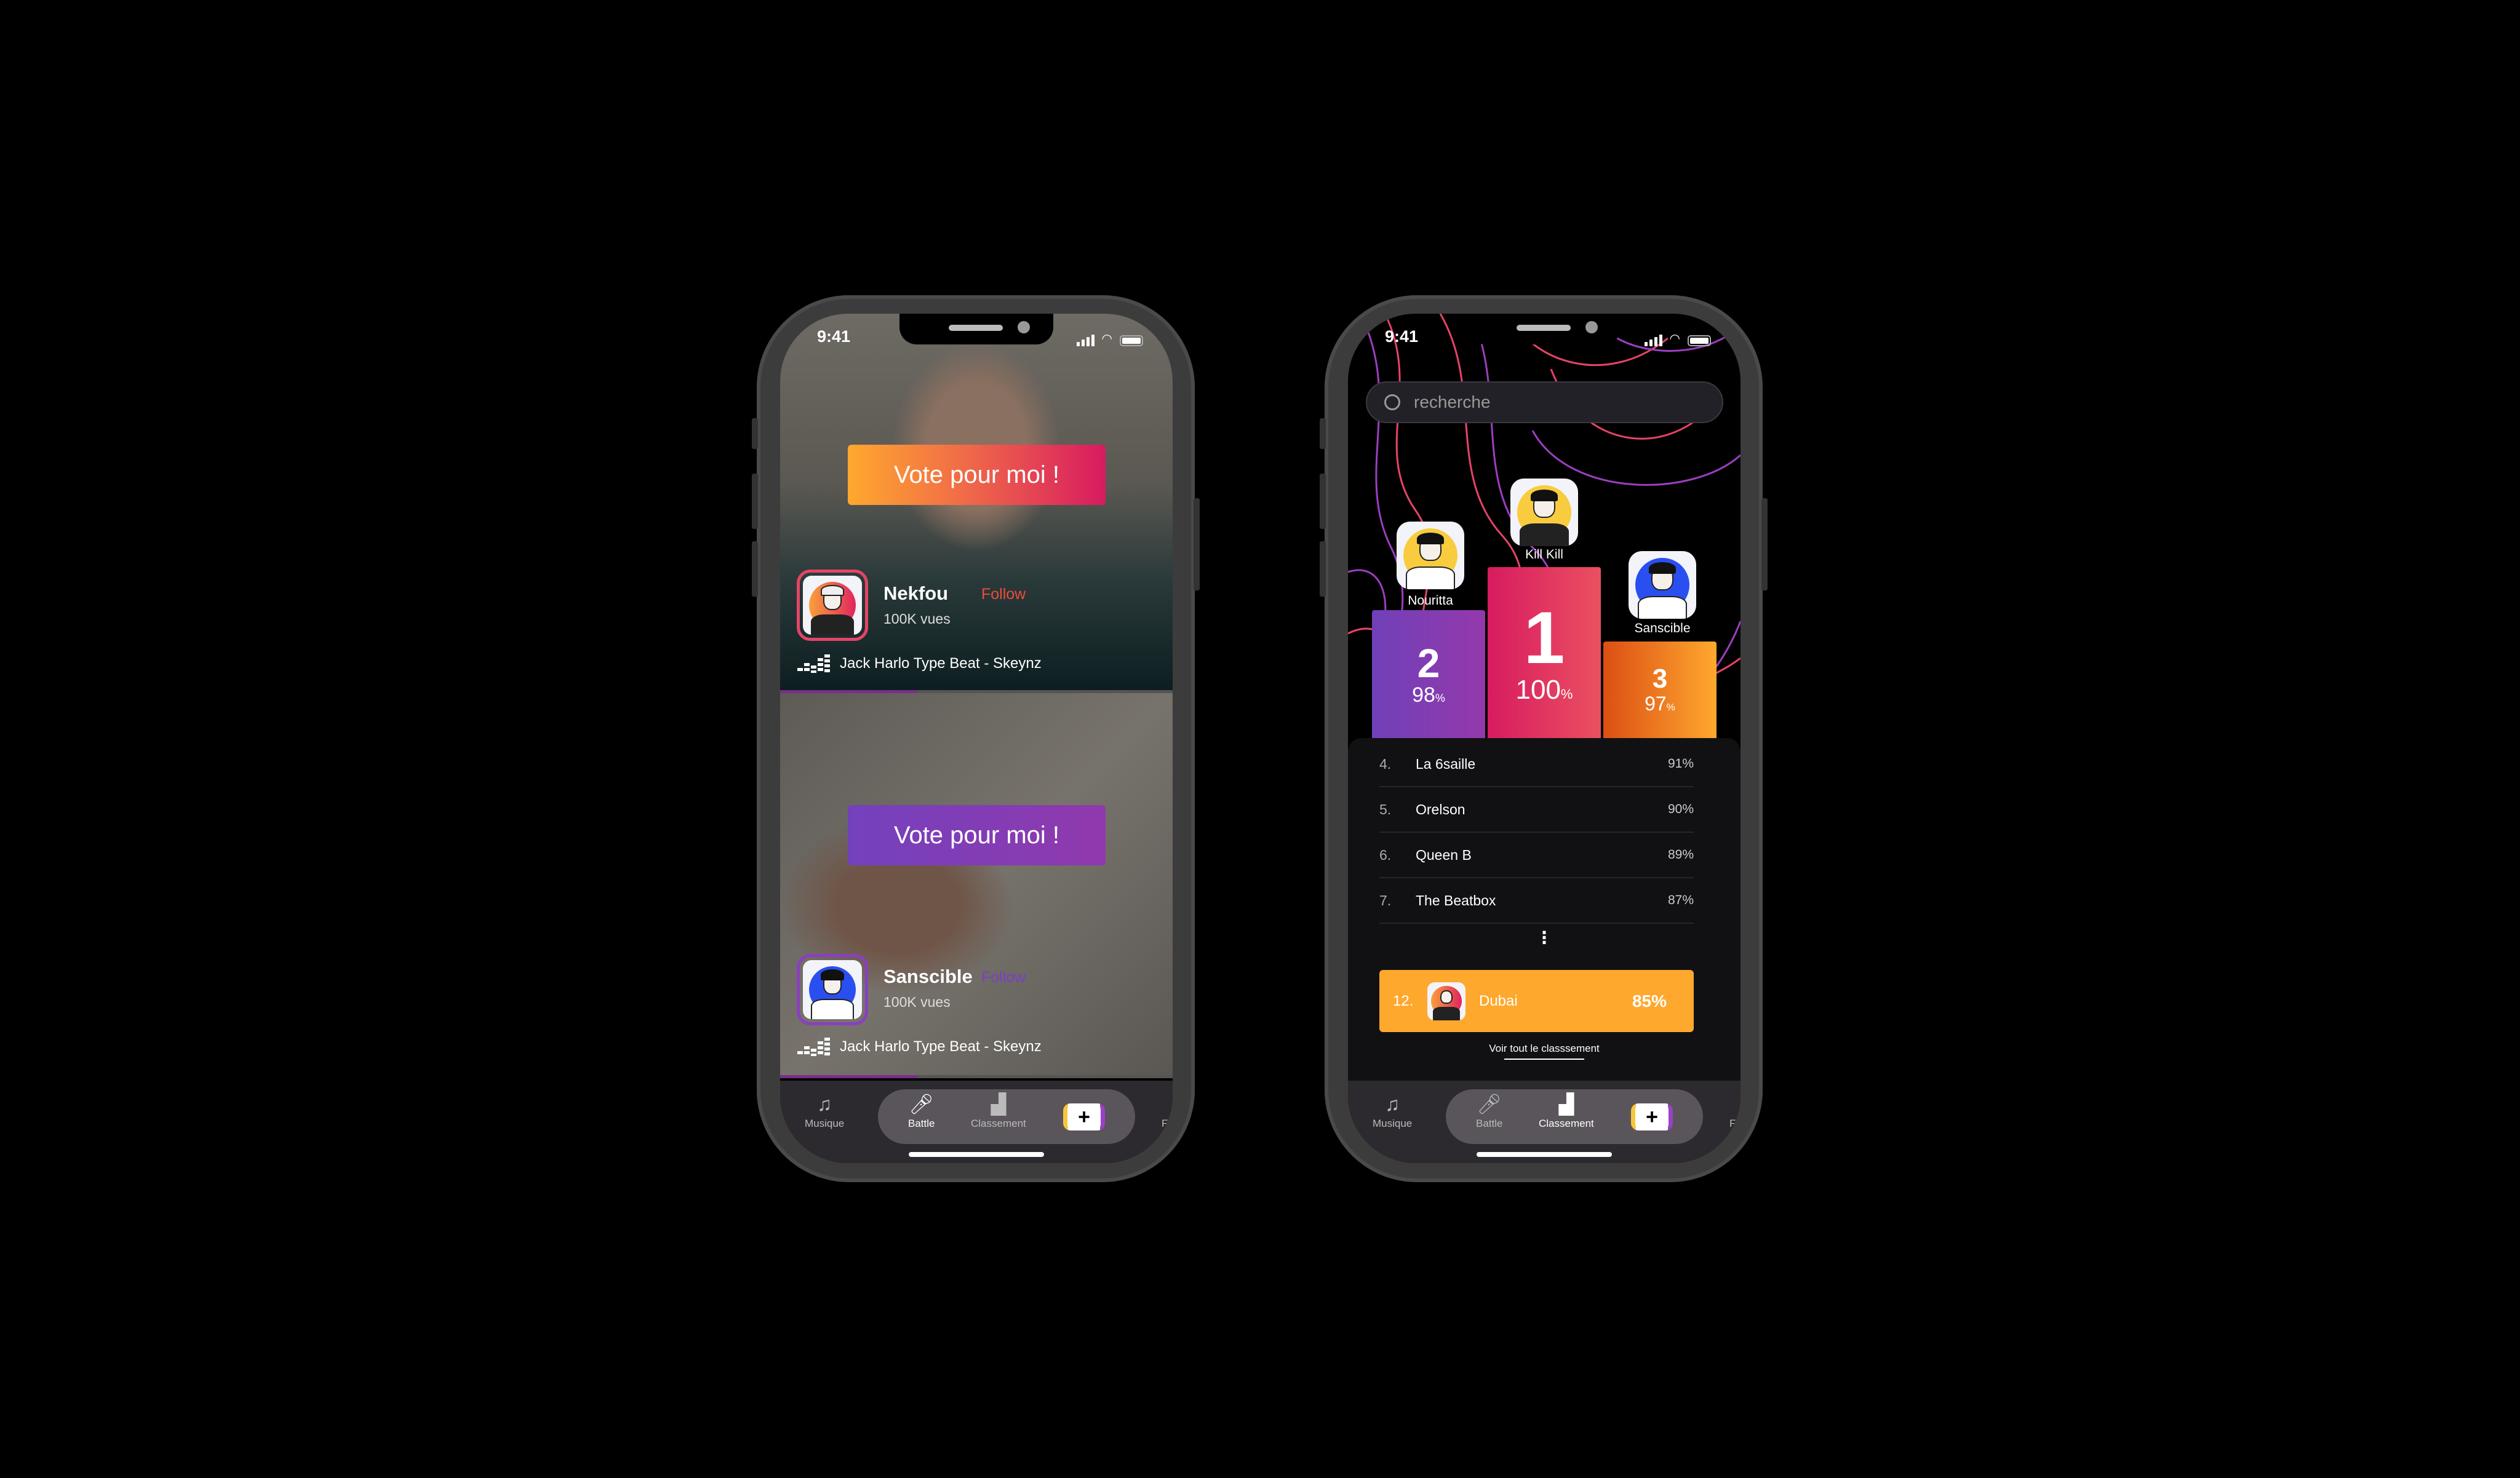 The image size is (2520, 1478). I want to click on podium-score: 97, so click(1656, 704).